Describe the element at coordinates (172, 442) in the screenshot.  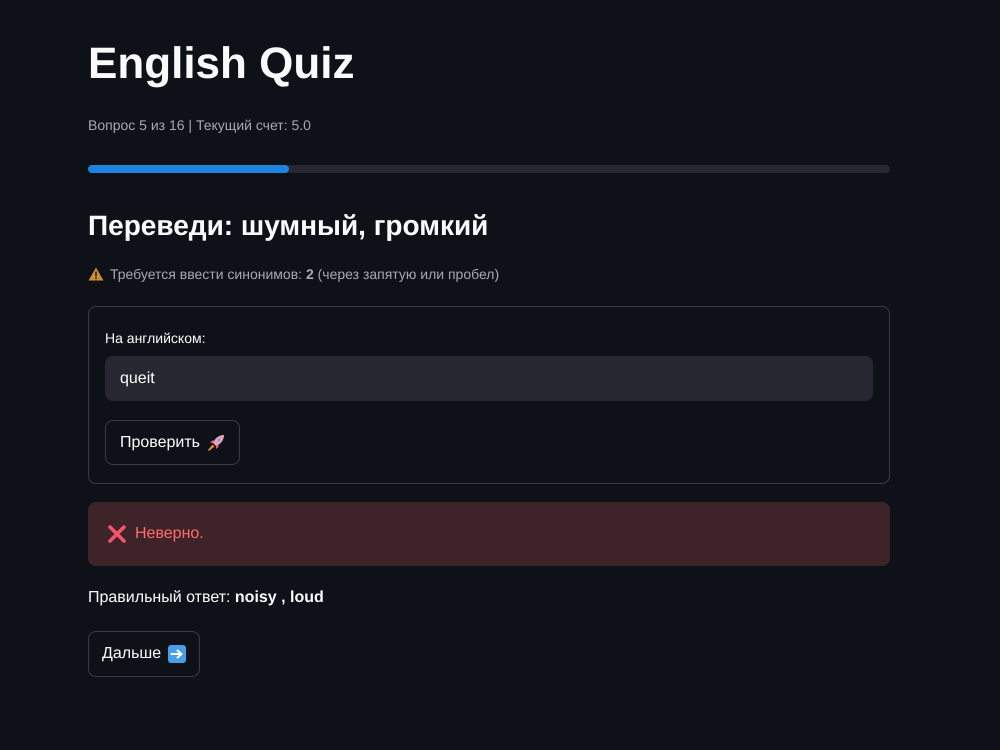
I see `check-button: Проверить` at that location.